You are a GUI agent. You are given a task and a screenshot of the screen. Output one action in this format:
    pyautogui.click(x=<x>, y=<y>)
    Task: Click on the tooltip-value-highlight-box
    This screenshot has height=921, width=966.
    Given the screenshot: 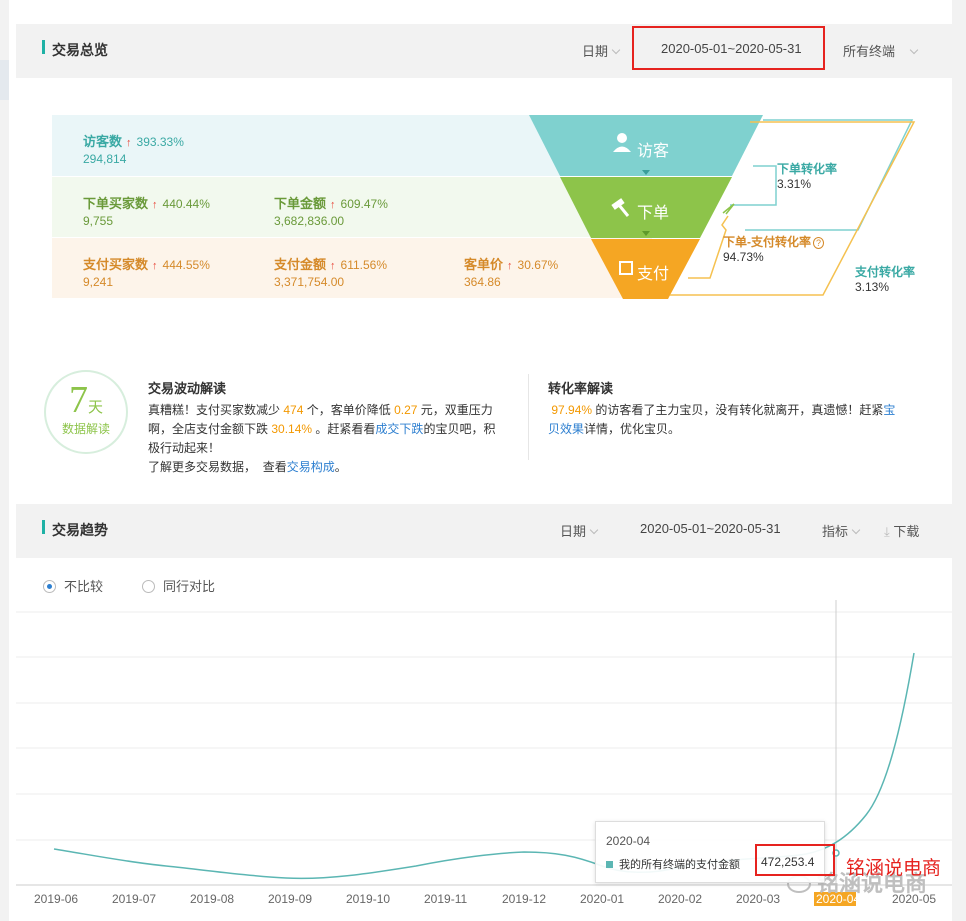 What is the action you would take?
    pyautogui.click(x=795, y=860)
    